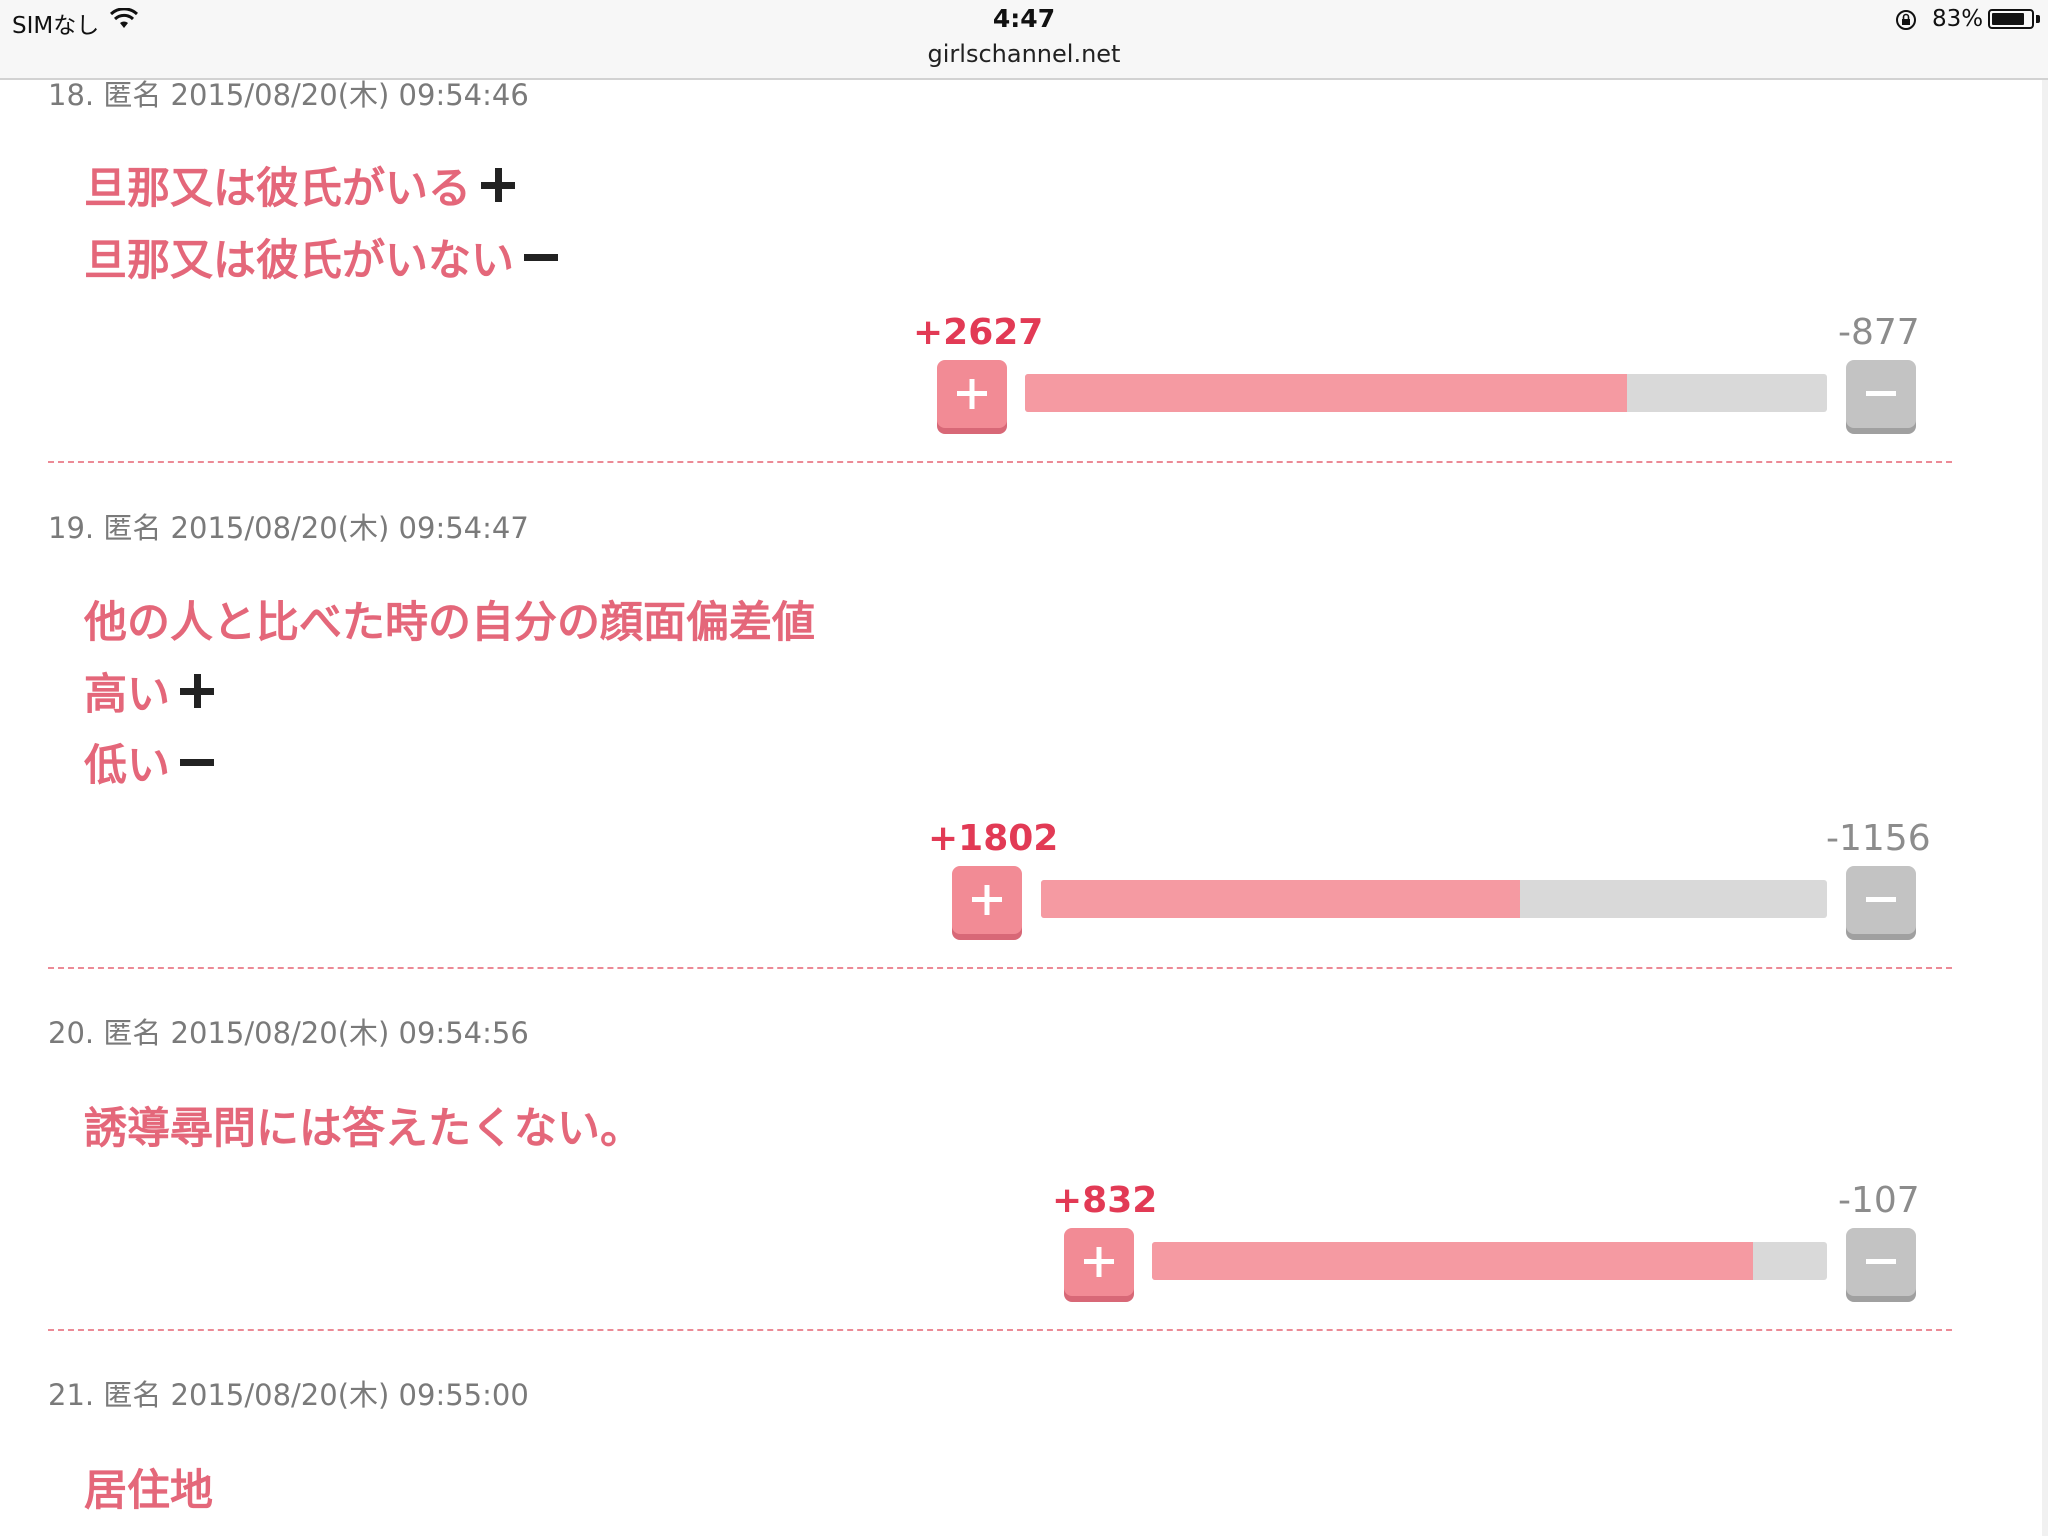  I want to click on comment-line: 旦那又は彼氏がいる, so click(299, 185).